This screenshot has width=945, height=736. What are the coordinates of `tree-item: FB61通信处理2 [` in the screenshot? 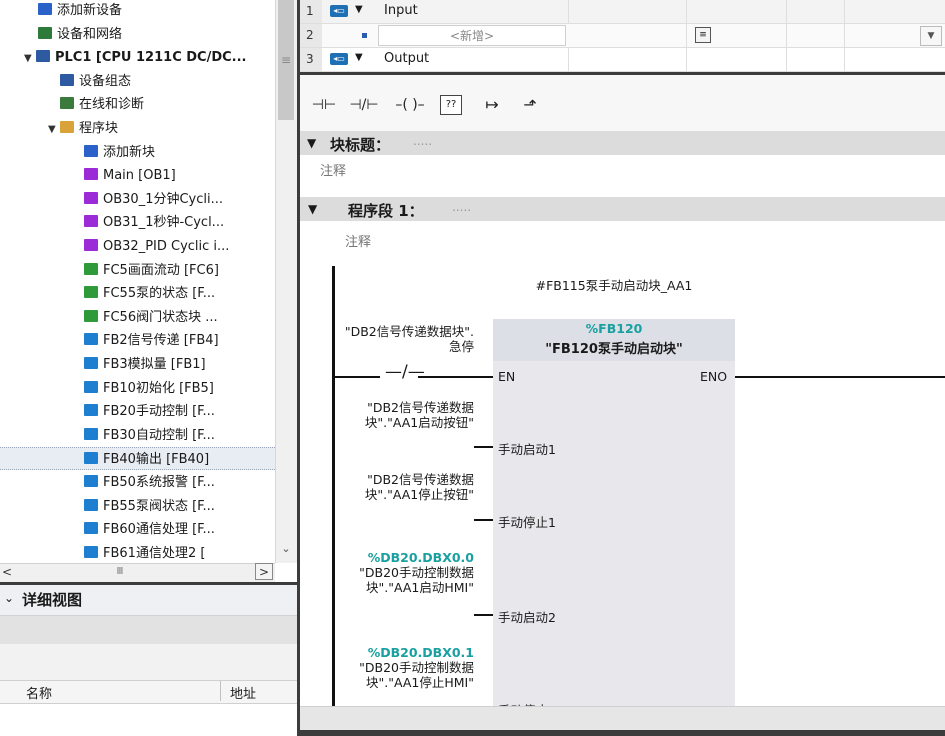 It's located at (137, 552).